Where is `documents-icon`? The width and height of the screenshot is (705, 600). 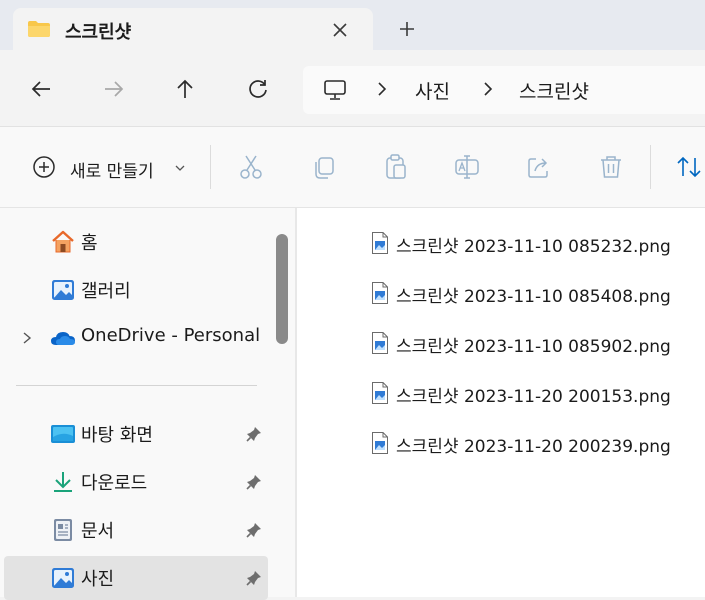
documents-icon is located at coordinates (63, 530).